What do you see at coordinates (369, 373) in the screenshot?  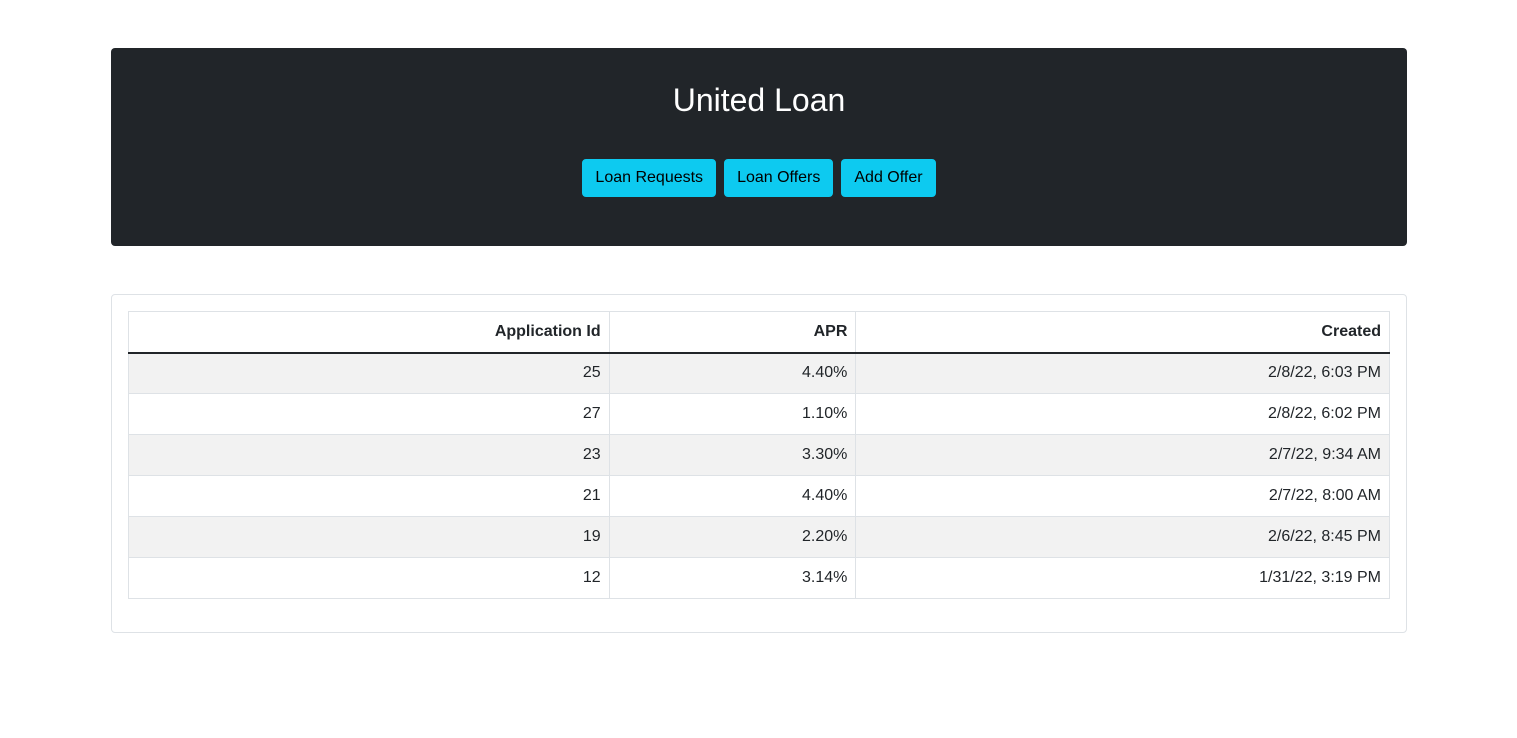 I see `cell-application-id: 25` at bounding box center [369, 373].